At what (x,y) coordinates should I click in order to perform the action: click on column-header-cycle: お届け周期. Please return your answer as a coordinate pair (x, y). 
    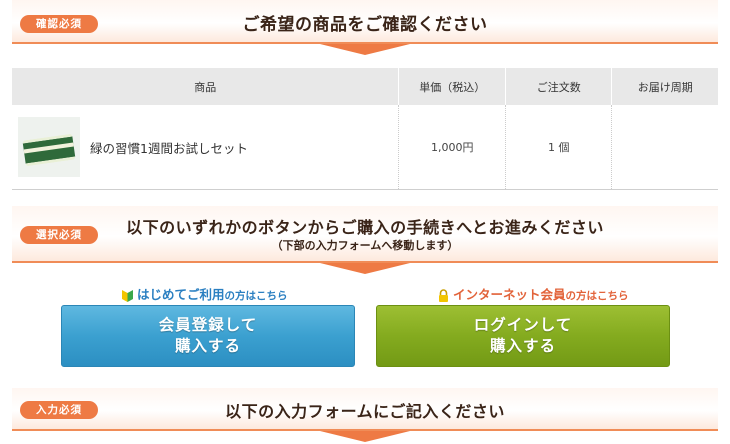
    Looking at the image, I should click on (664, 86).